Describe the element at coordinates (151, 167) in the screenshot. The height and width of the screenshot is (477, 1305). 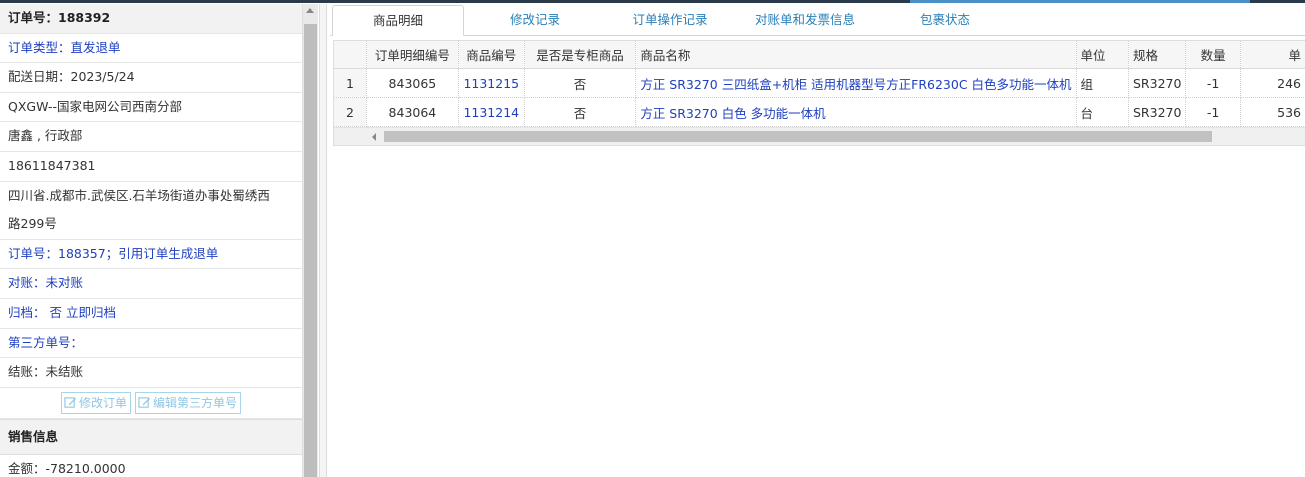
I see `contact-phone: 18611847381` at that location.